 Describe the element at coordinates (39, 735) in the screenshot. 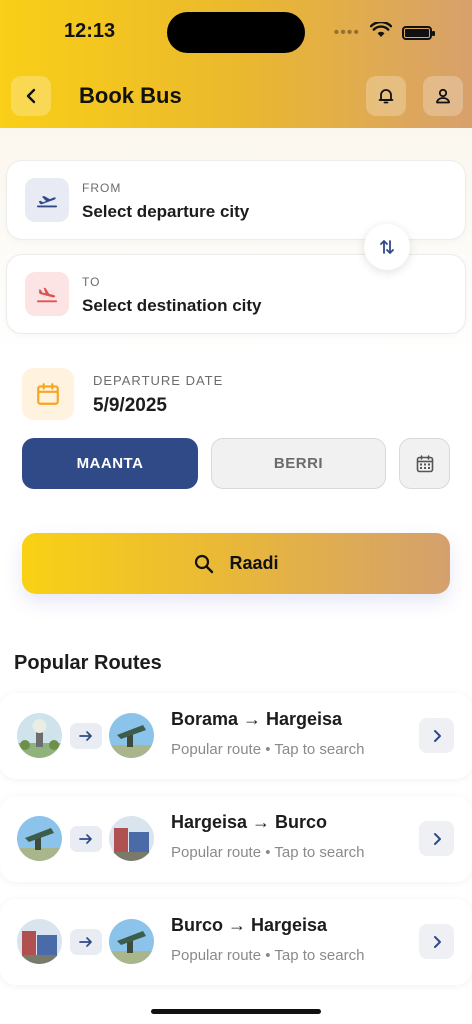

I see `borama-thumbnail` at that location.